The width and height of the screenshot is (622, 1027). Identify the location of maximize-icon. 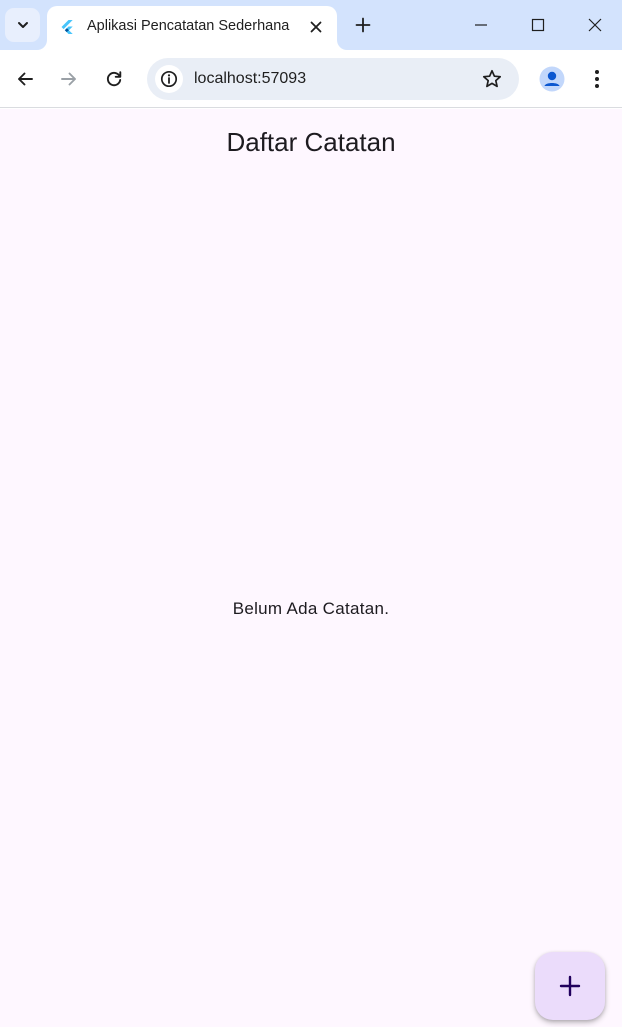
(538, 25).